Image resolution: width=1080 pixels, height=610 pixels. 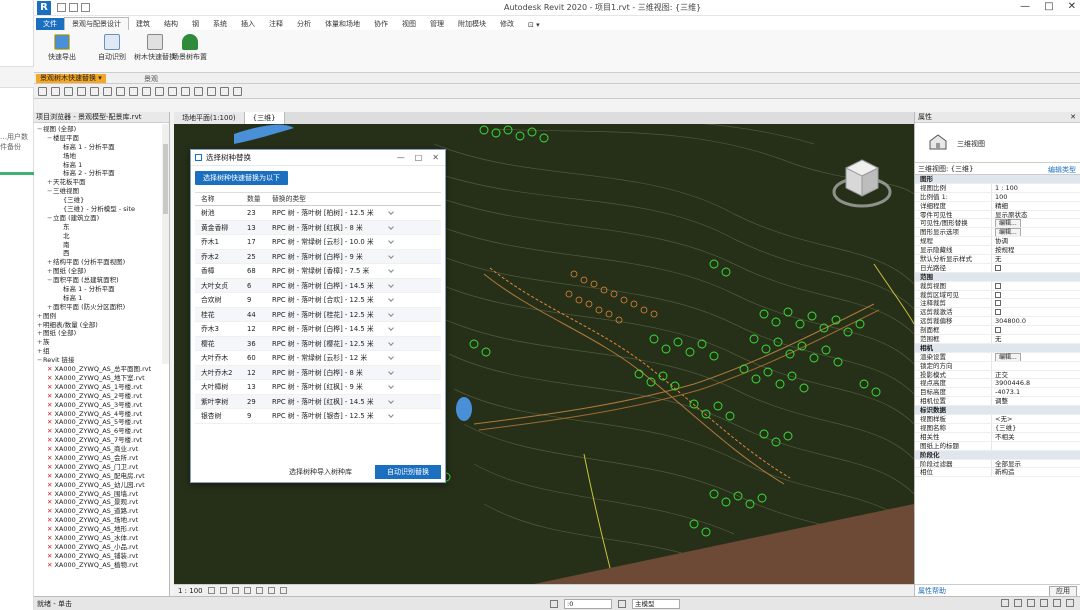 I want to click on scene-tree-button: 场景树布置, so click(x=189, y=48).